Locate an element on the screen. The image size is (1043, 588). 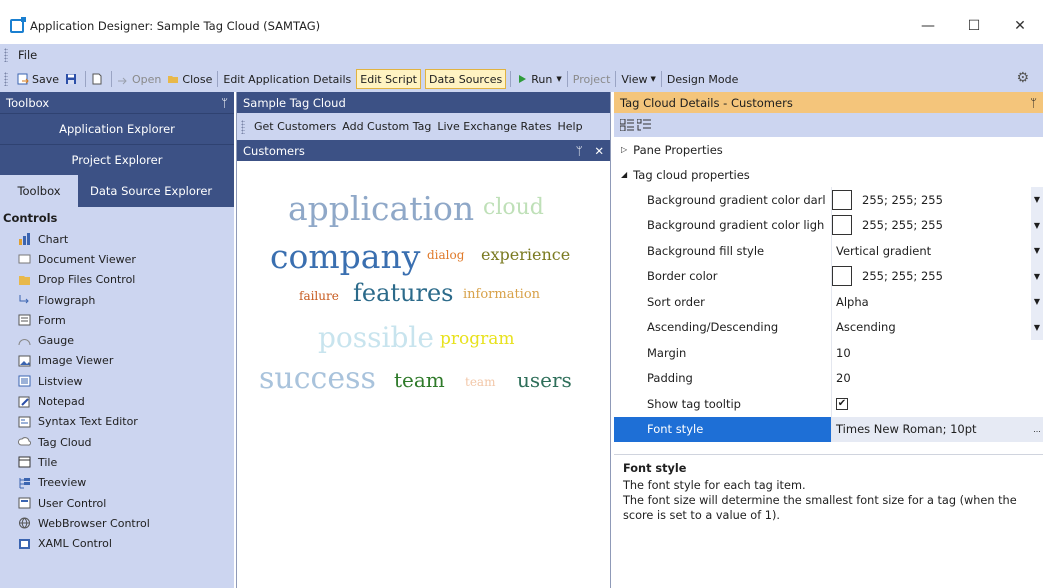
pane-properties-category: ▷ Pane Properties is located at coordinates (828, 149).